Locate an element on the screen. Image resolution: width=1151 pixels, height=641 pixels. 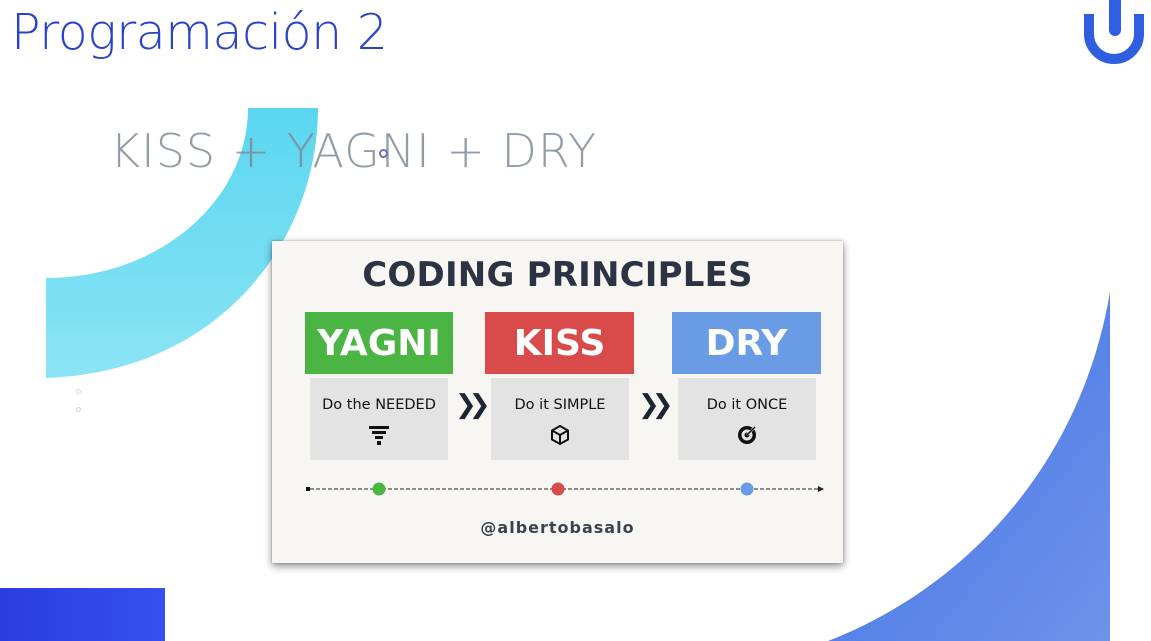
timeline-dot-kiss is located at coordinates (558, 489).